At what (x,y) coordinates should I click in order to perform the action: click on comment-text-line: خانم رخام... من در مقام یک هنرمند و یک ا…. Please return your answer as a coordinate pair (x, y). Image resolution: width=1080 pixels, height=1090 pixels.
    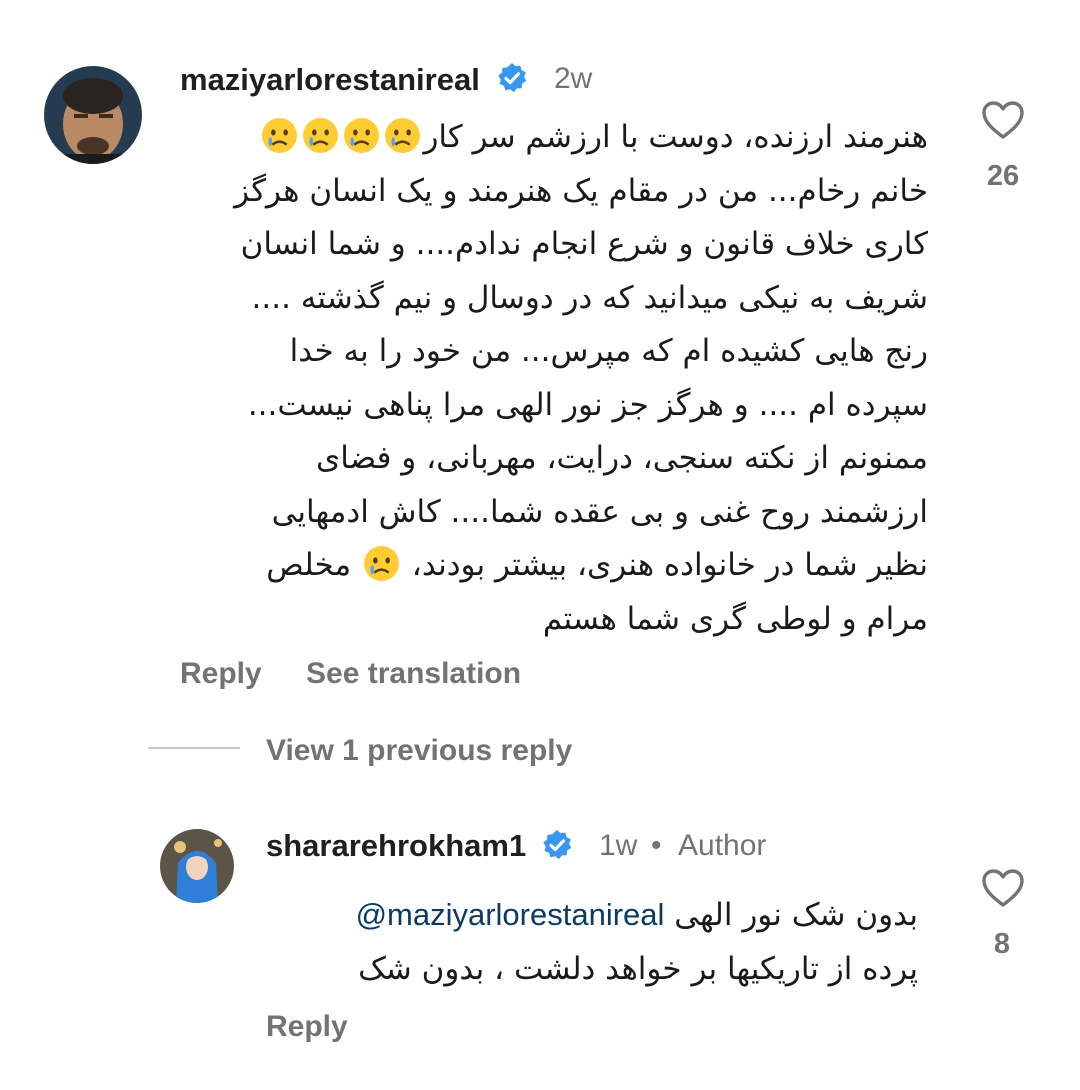
    Looking at the image, I should click on (581, 190).